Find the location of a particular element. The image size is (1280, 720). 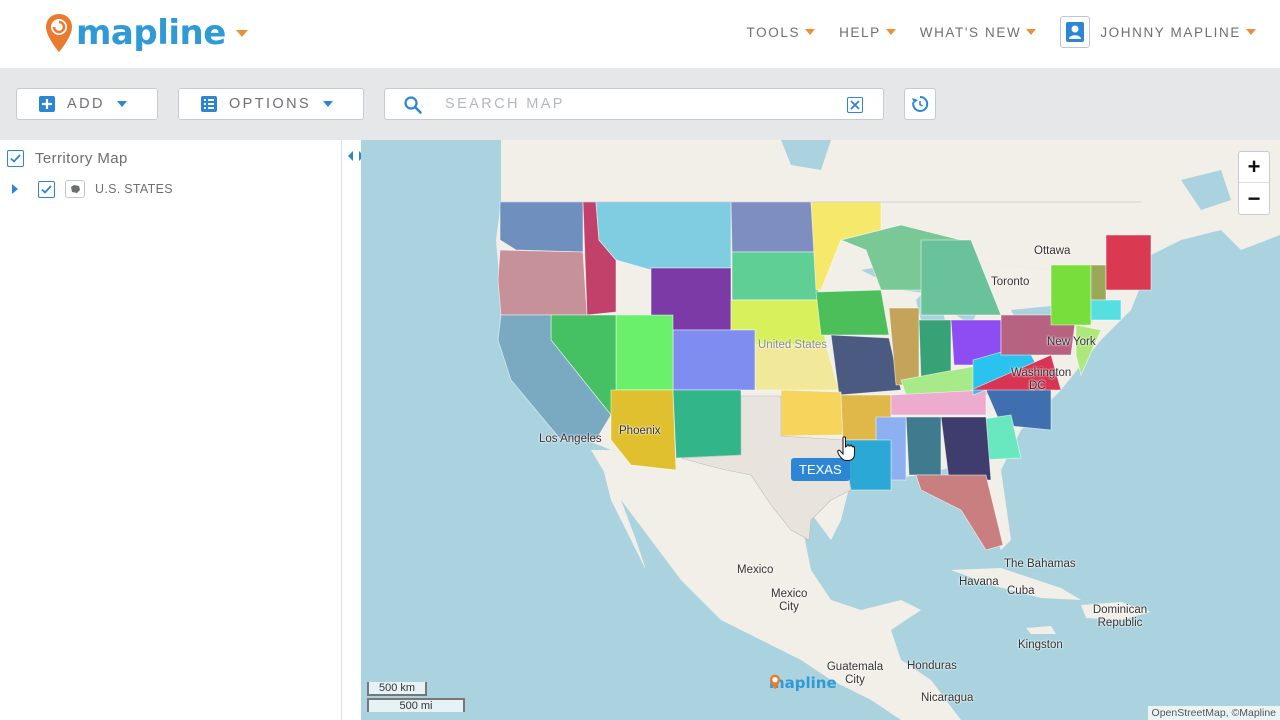

brand-name: mapline is located at coordinates (151, 33).